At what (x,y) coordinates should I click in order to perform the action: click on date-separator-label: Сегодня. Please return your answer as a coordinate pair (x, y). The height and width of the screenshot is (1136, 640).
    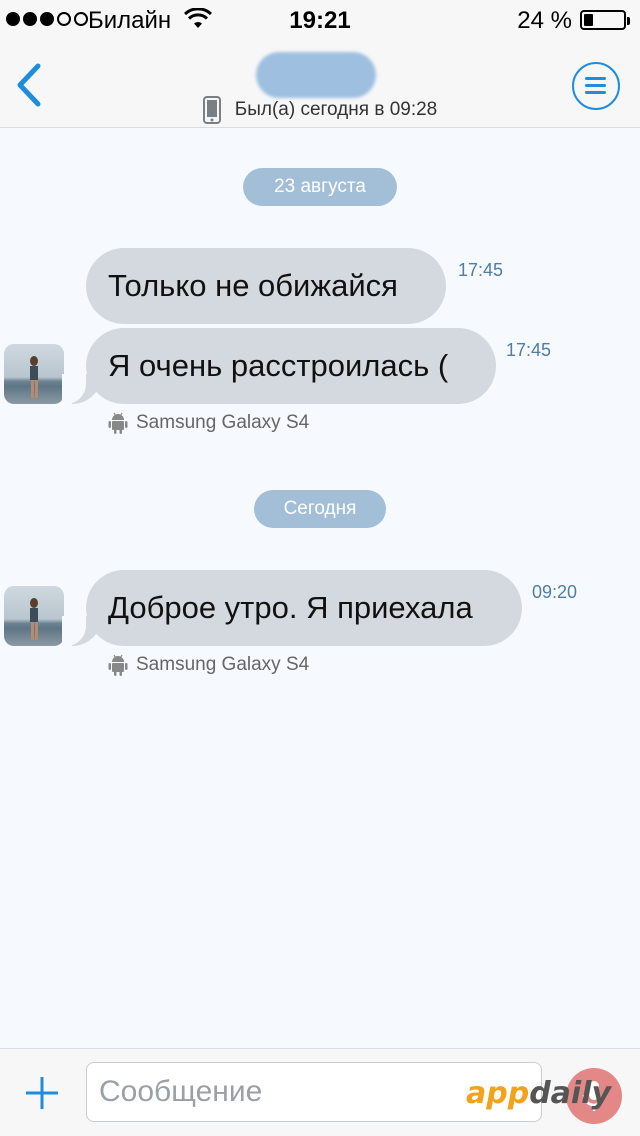
    Looking at the image, I should click on (320, 508).